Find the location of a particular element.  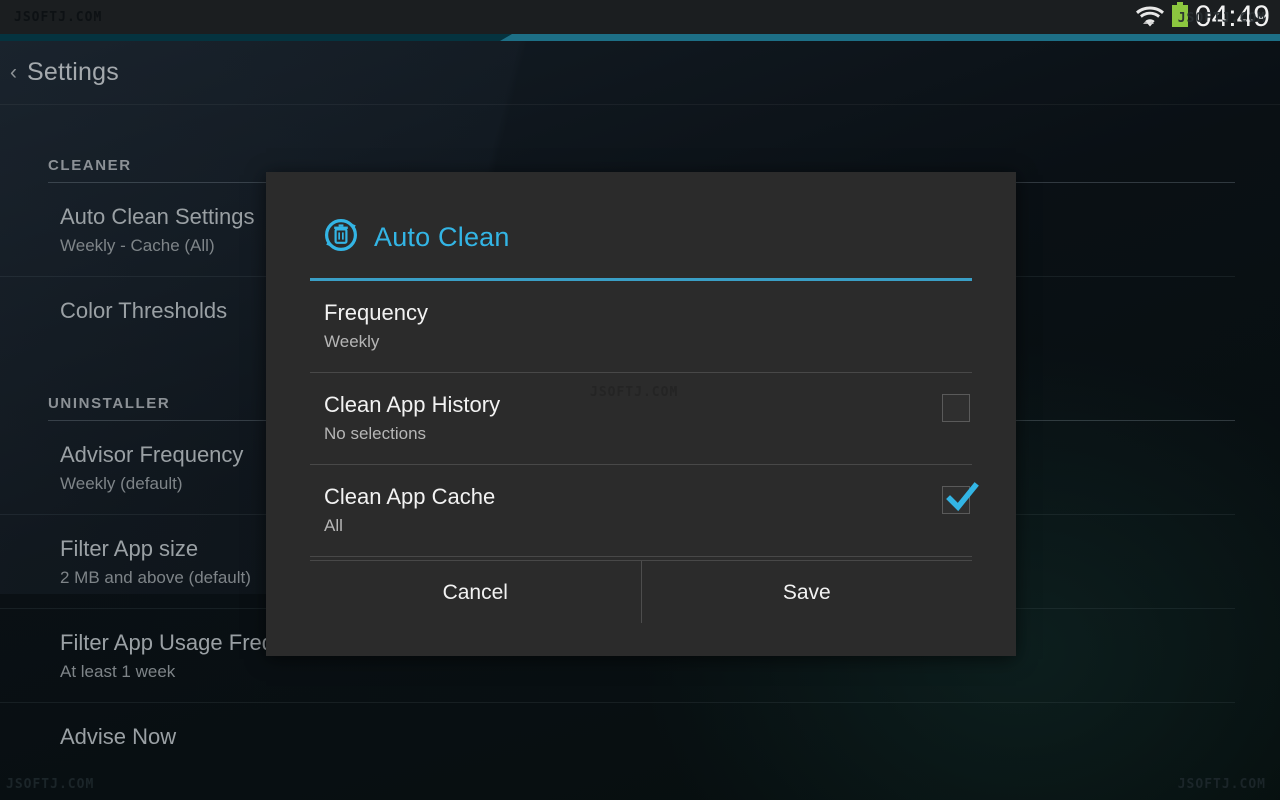

row-title: Clean App Cache is located at coordinates (410, 496).